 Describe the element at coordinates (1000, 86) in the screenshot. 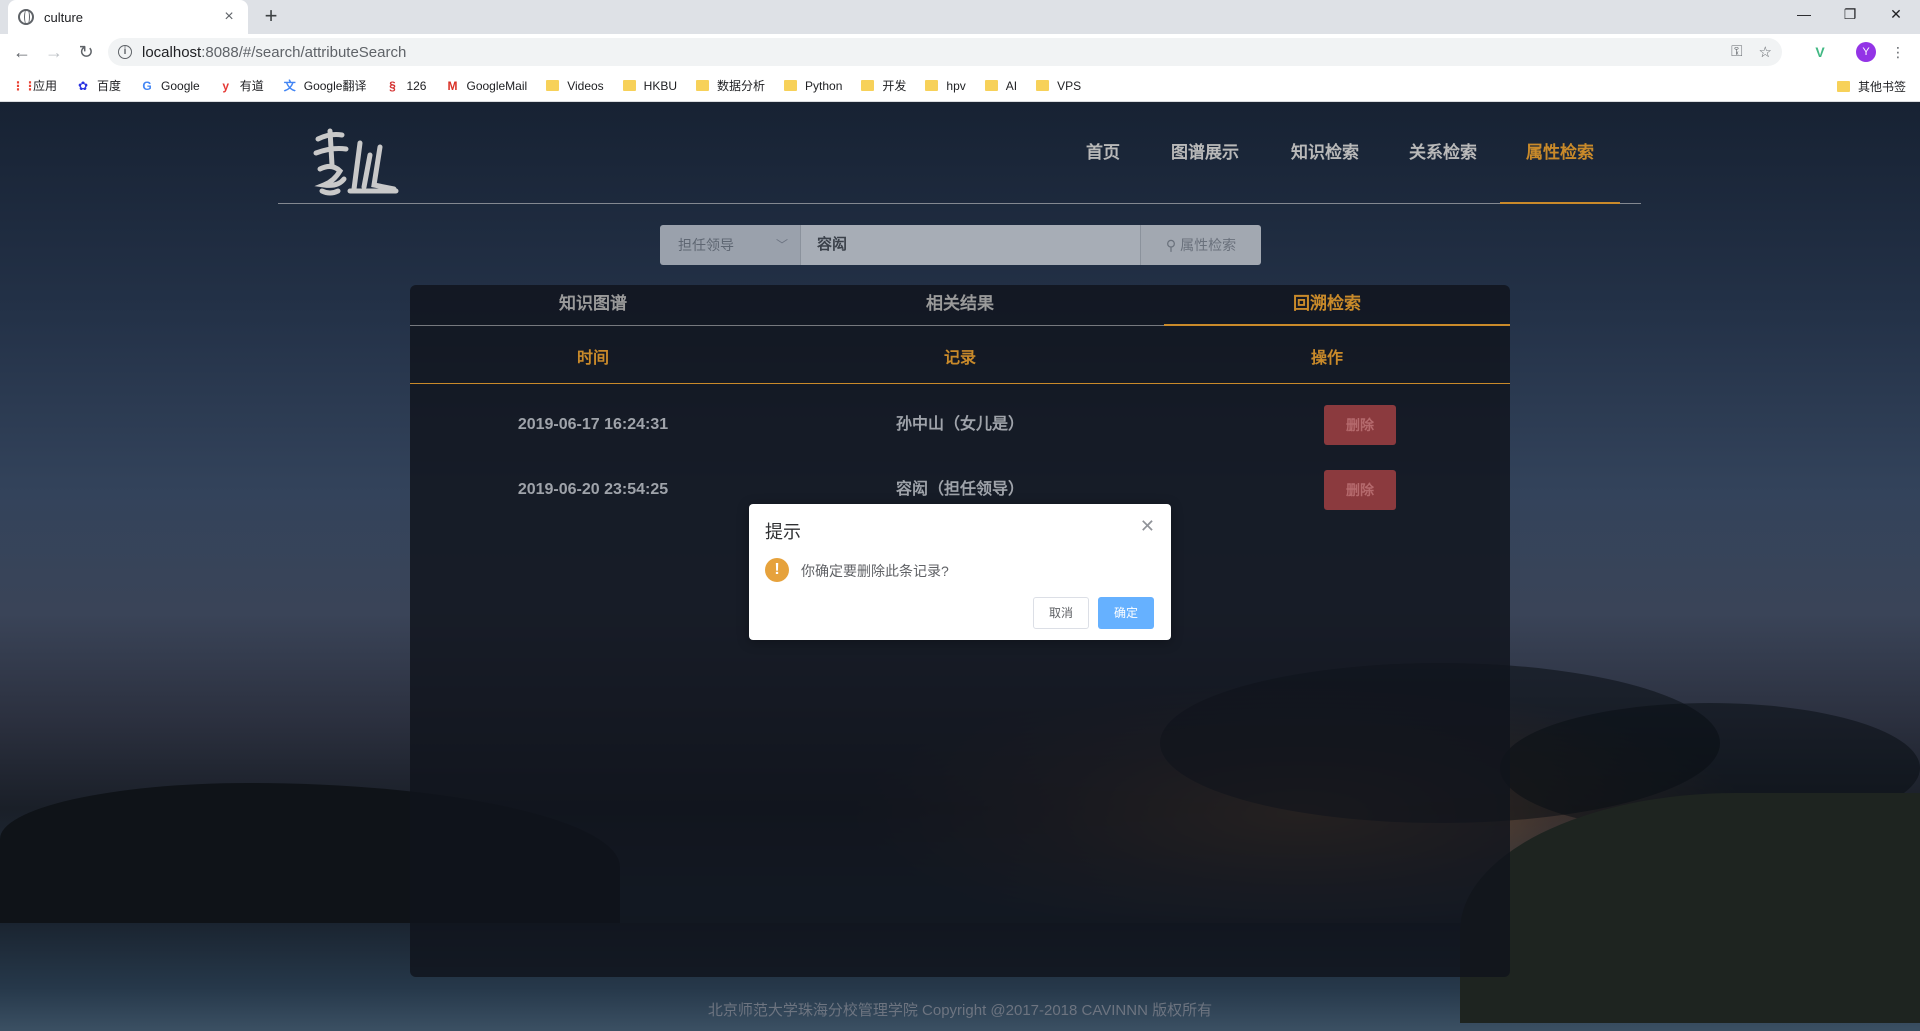

I see `bookmark-ai: AI` at that location.